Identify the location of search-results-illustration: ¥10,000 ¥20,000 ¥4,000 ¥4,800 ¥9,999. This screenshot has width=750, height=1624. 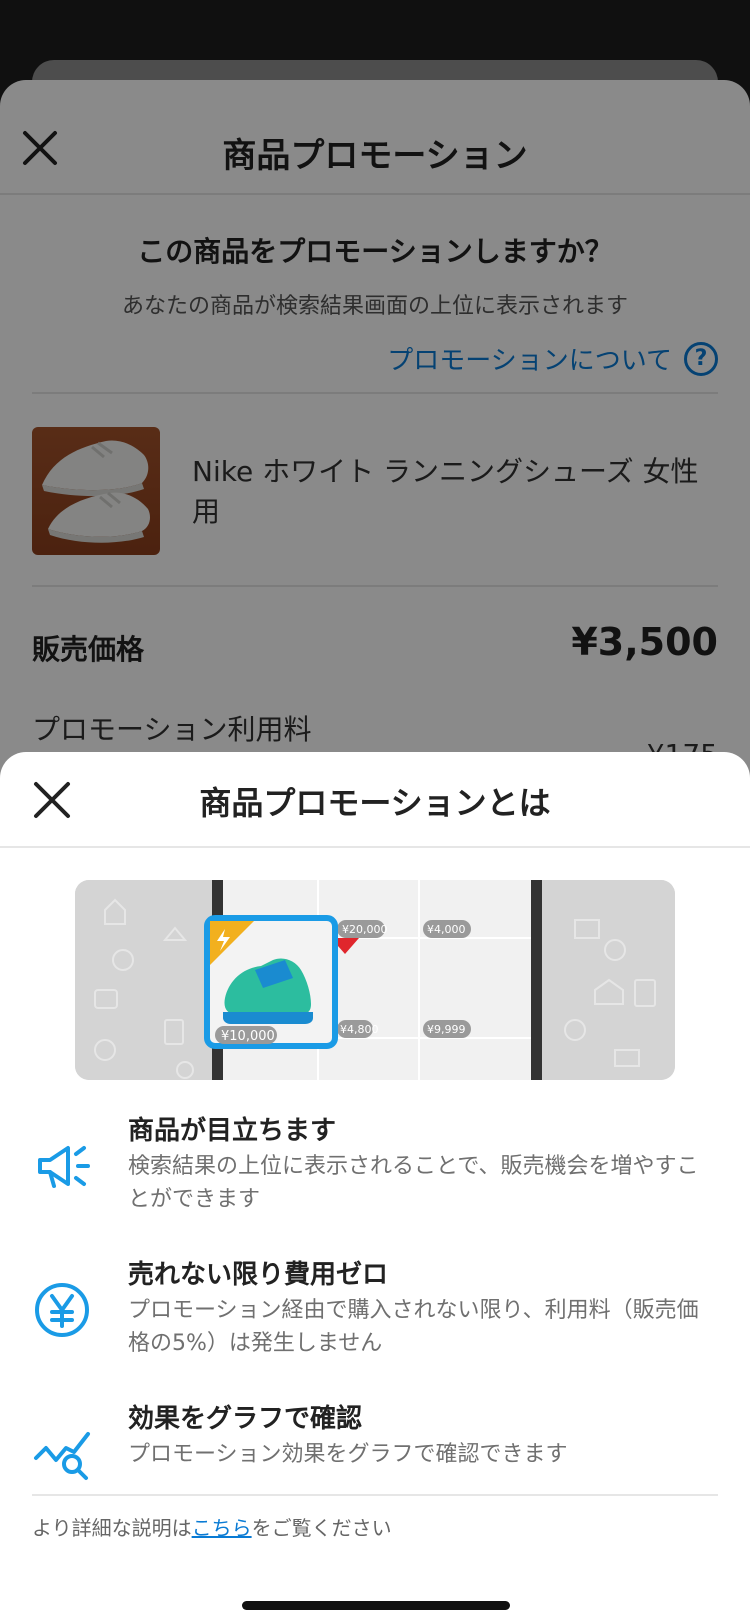
(375, 980).